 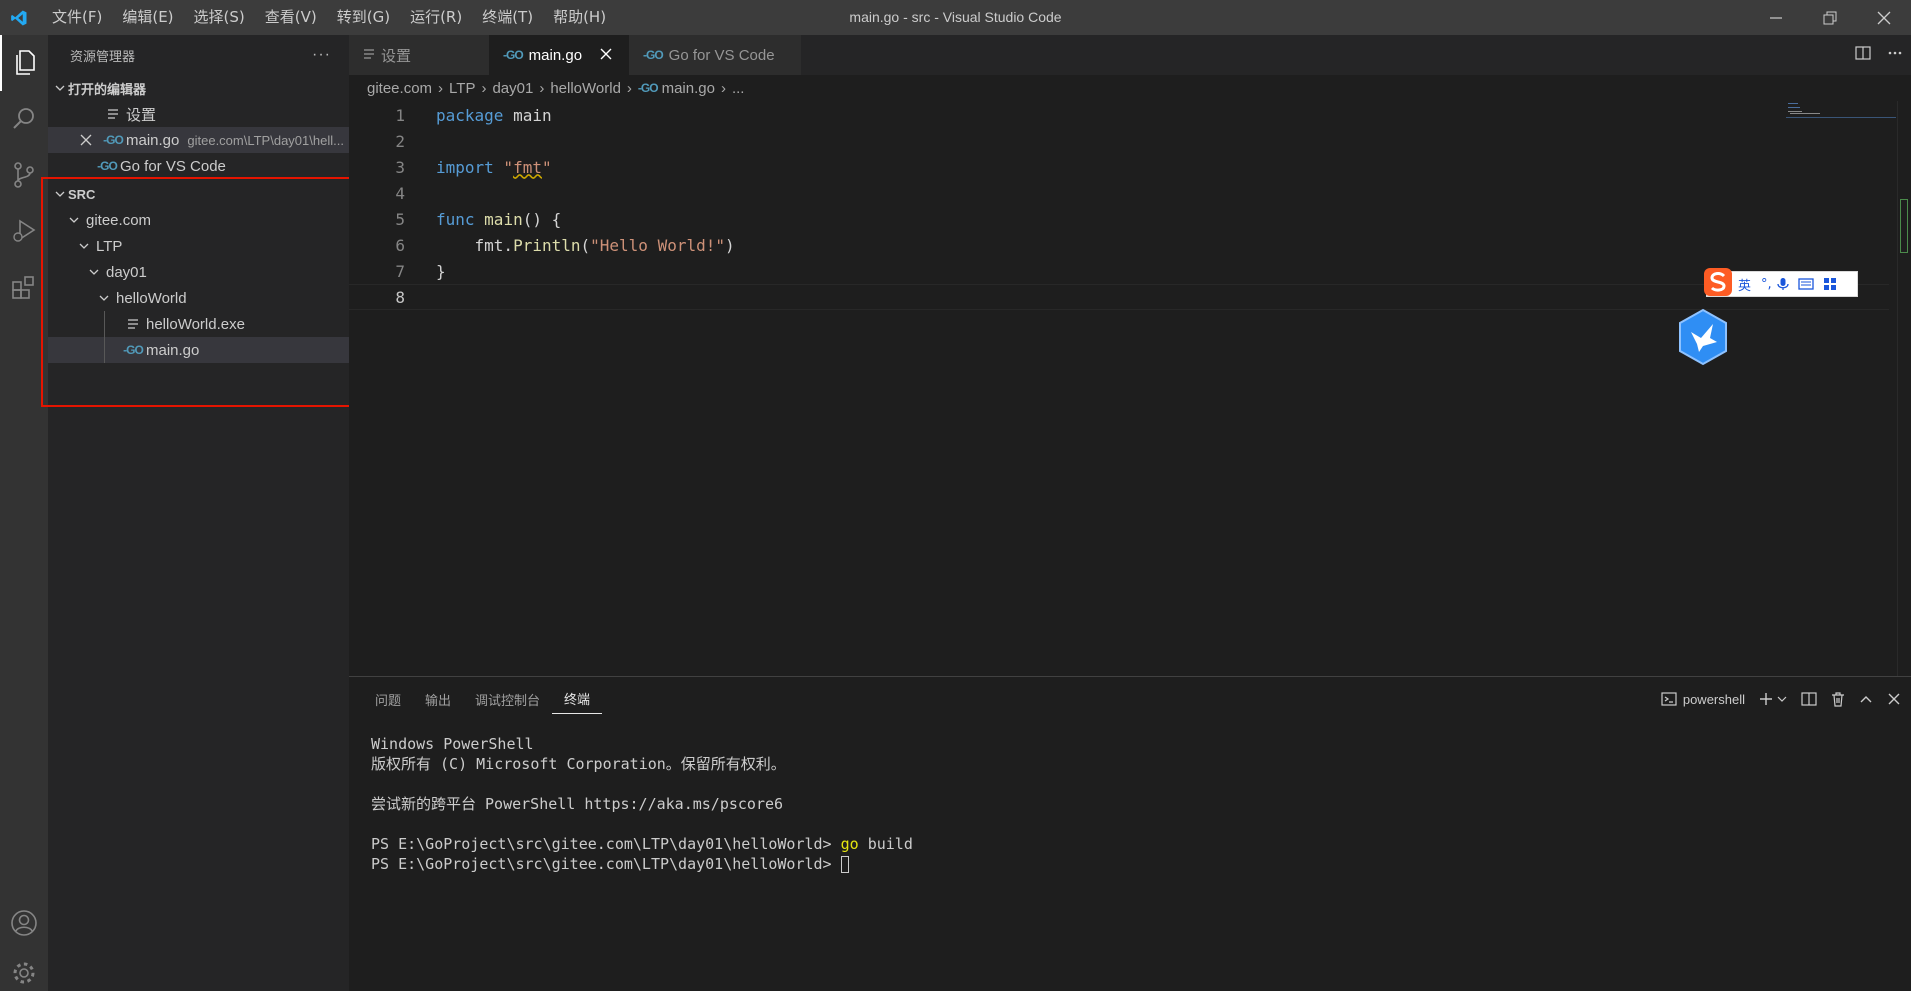 I want to click on split-terminal-icon, so click(x=1809, y=699).